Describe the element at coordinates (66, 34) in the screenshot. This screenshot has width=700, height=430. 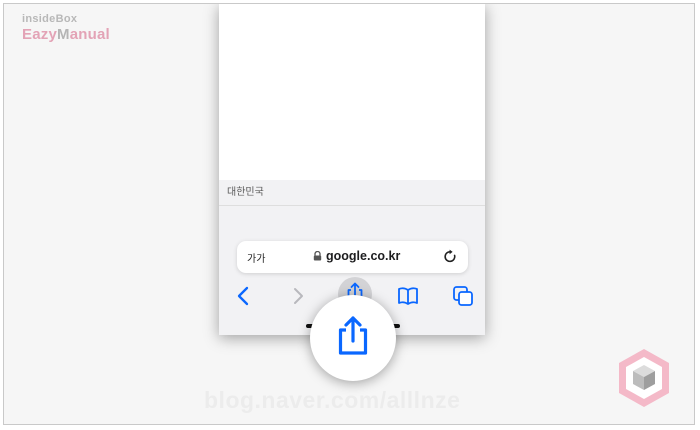
I see `brand-bottom-text: EazyManual` at that location.